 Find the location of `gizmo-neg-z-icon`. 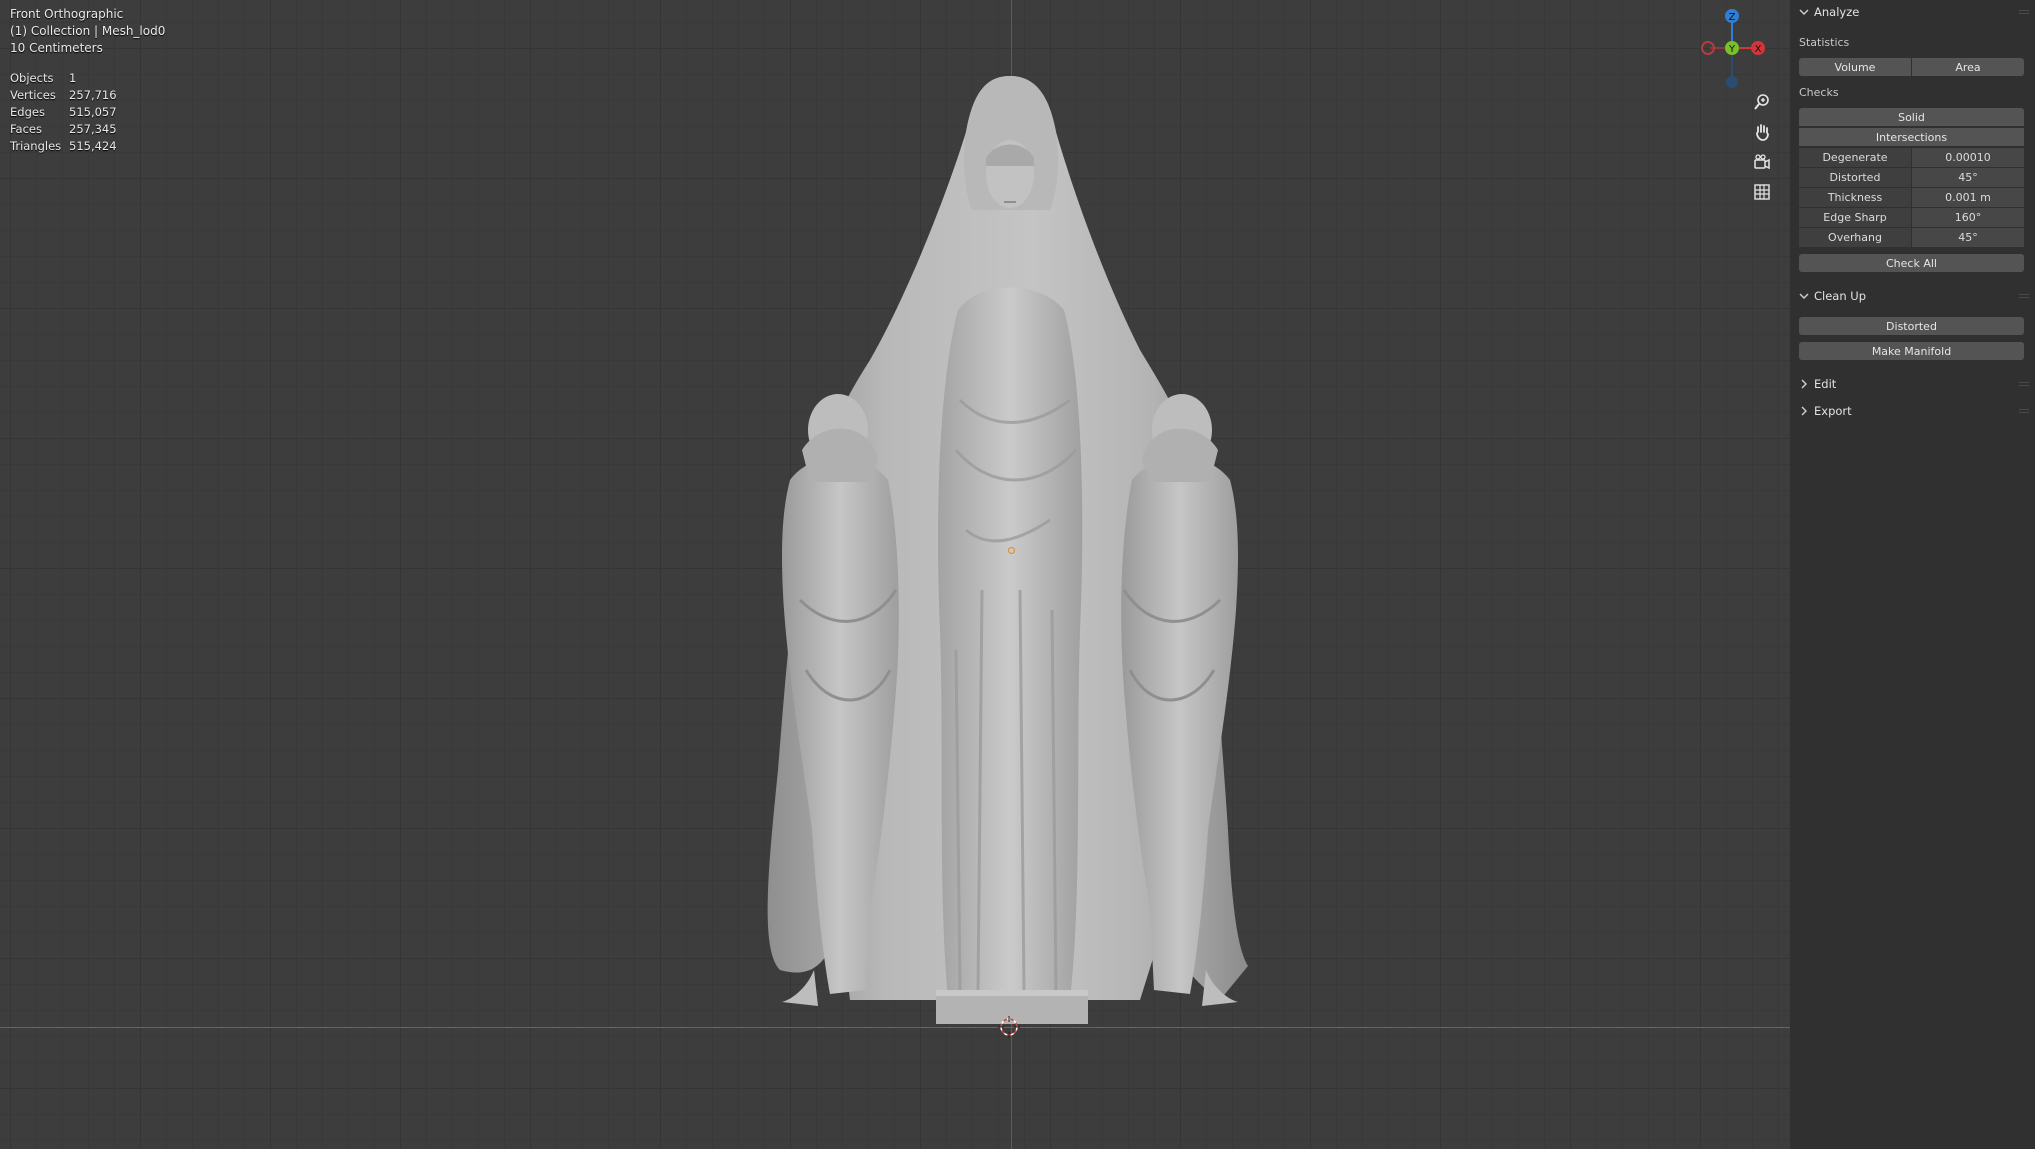

gizmo-neg-z-icon is located at coordinates (1732, 82).